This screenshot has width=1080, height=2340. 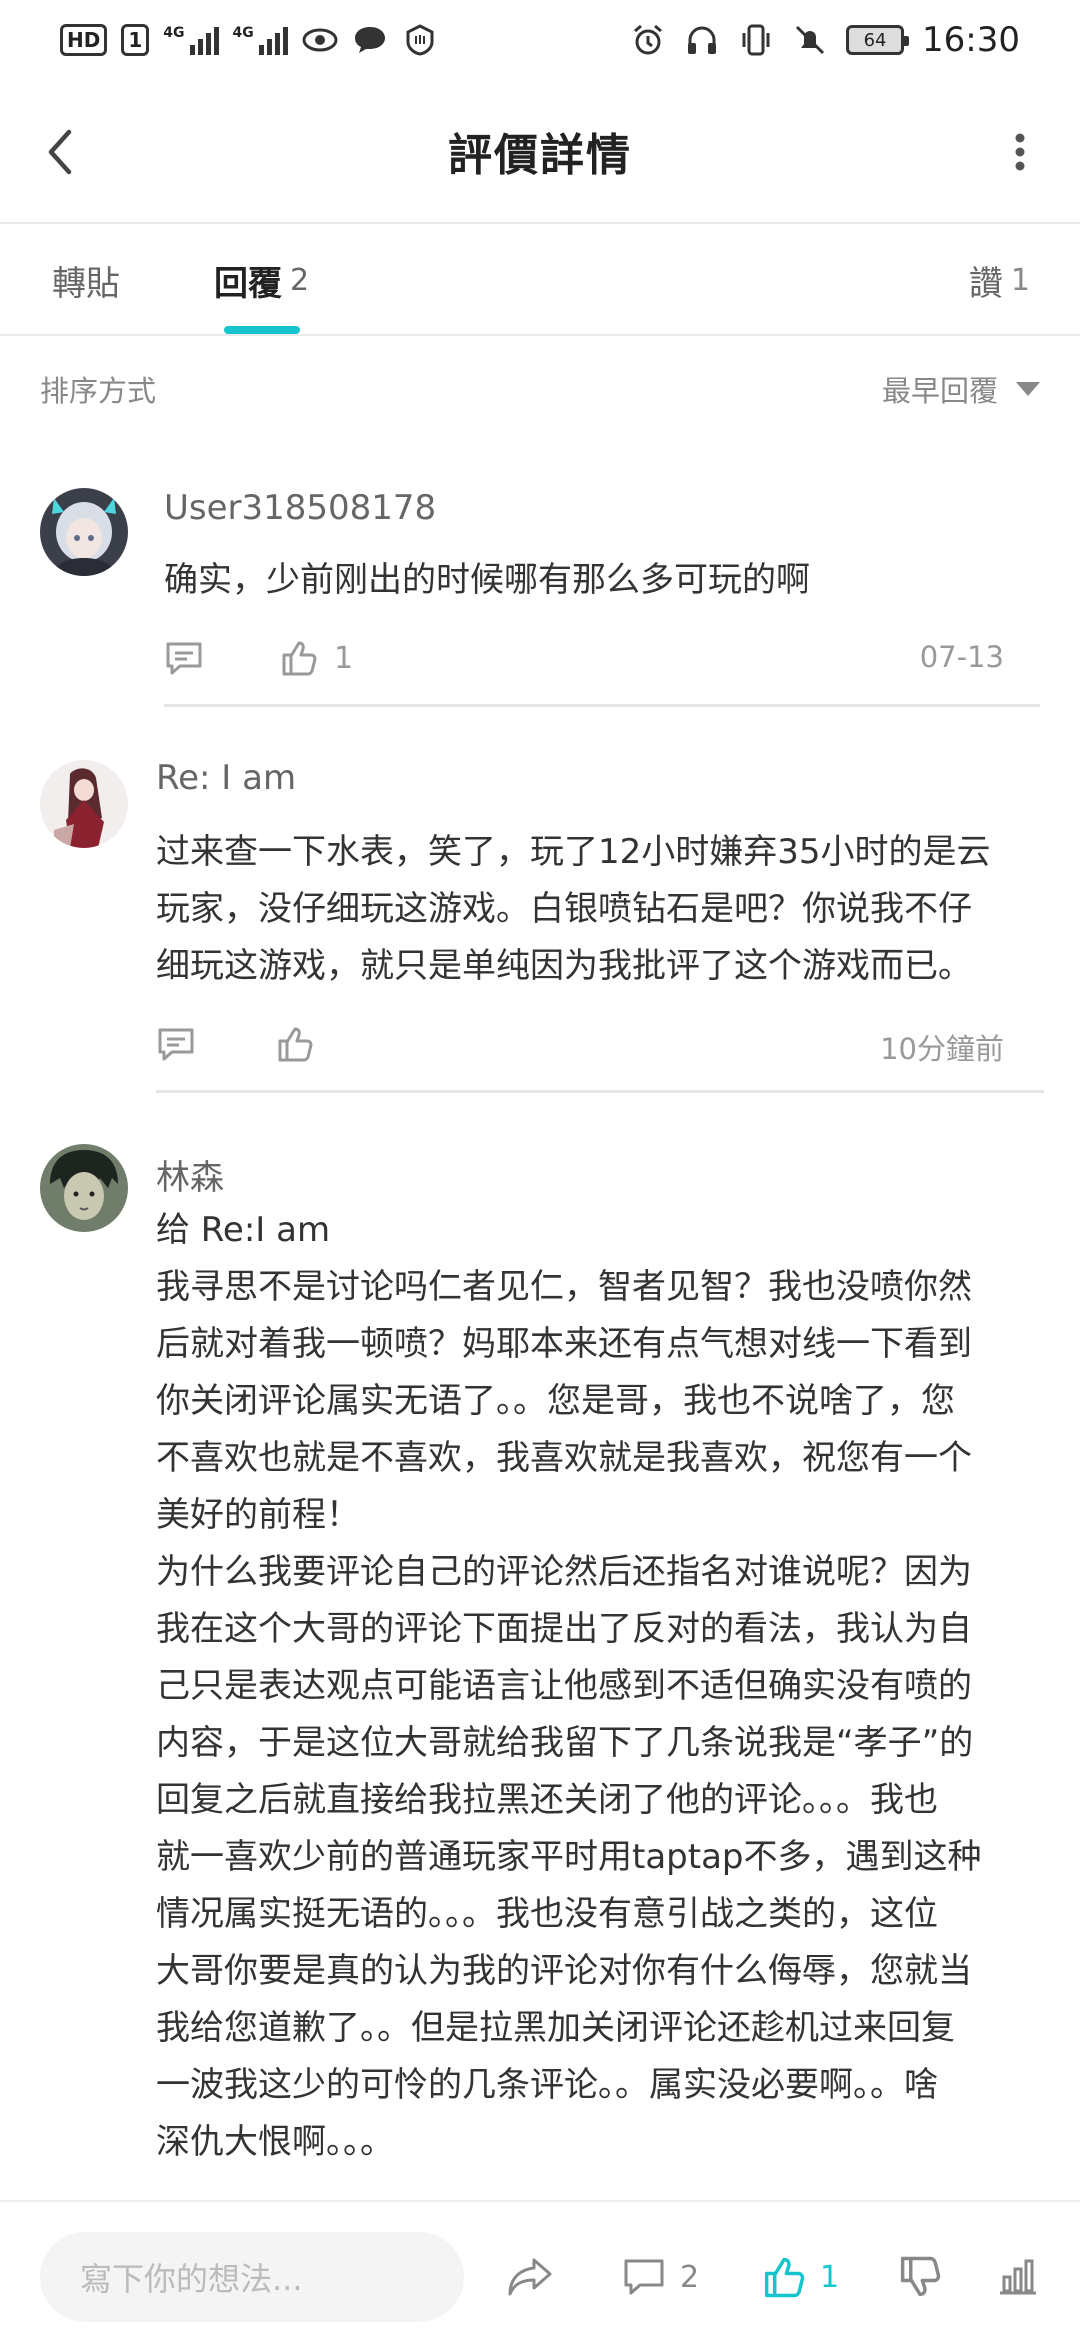 I want to click on active-tab-indicator, so click(x=262, y=330).